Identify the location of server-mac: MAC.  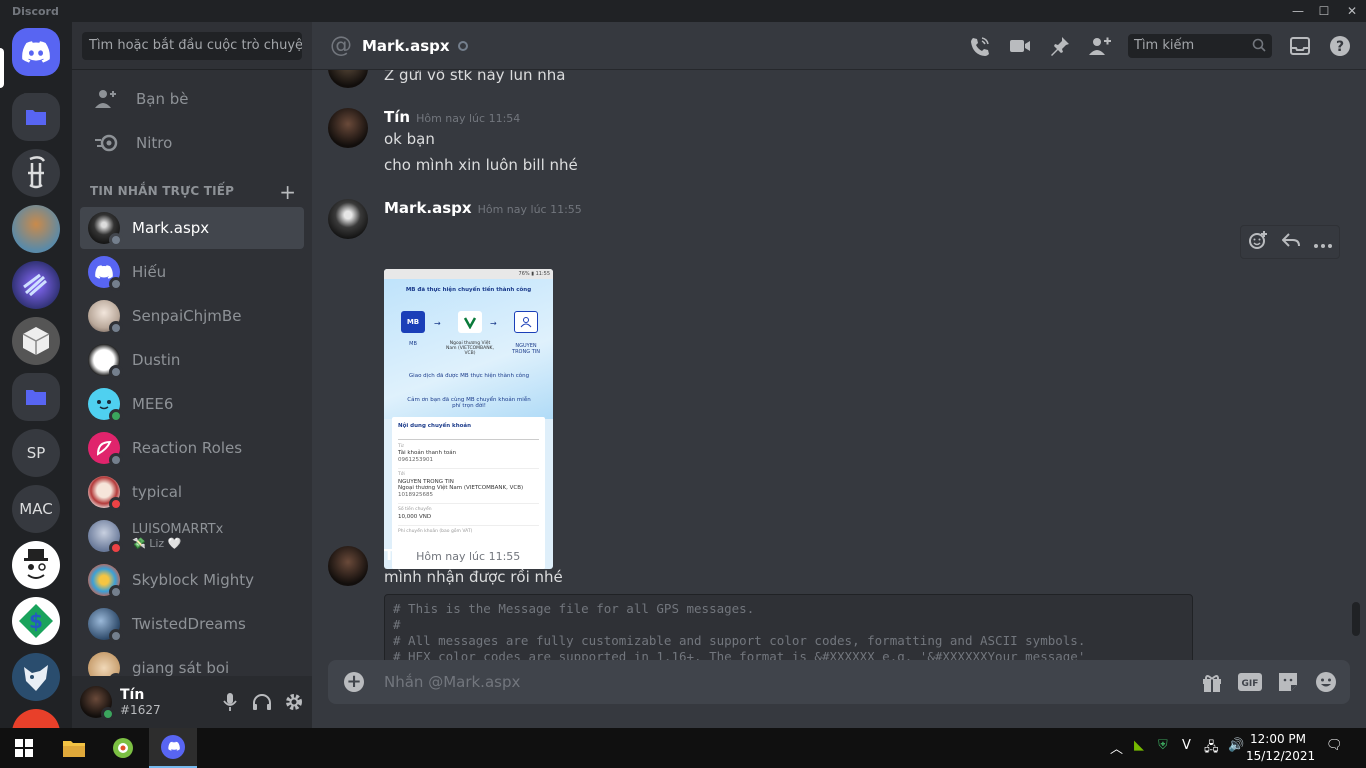
(36, 509).